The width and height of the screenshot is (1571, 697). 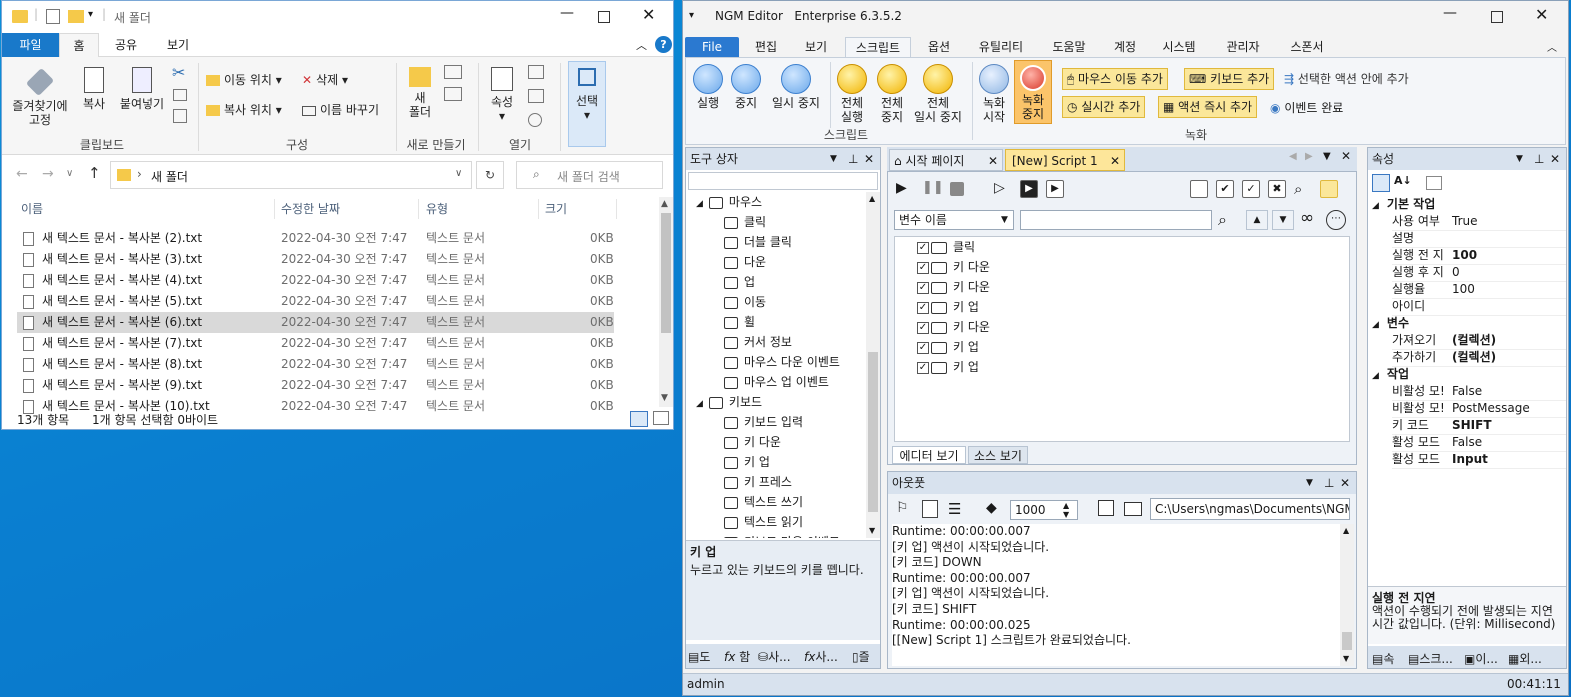 I want to click on tab-share: 공유, so click(x=126, y=45).